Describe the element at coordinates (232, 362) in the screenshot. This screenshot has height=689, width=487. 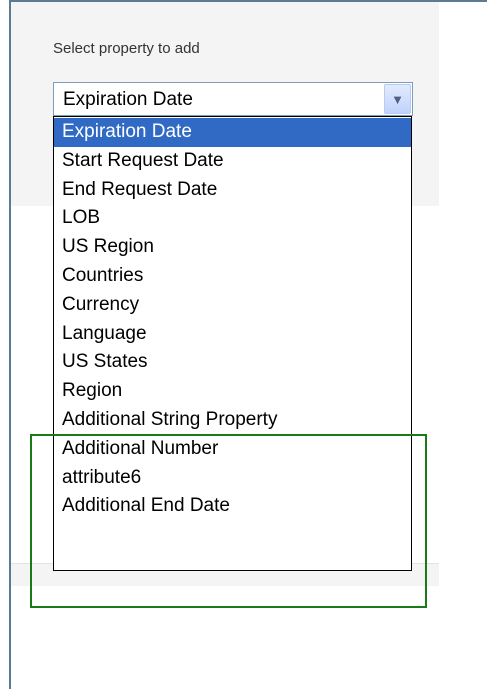
I see `dropdown-option: US States` at that location.